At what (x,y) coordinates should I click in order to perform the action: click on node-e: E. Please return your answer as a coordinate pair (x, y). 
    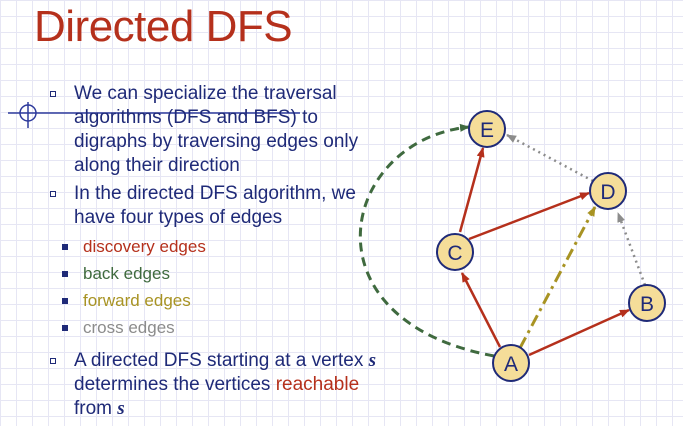
    Looking at the image, I should click on (487, 129).